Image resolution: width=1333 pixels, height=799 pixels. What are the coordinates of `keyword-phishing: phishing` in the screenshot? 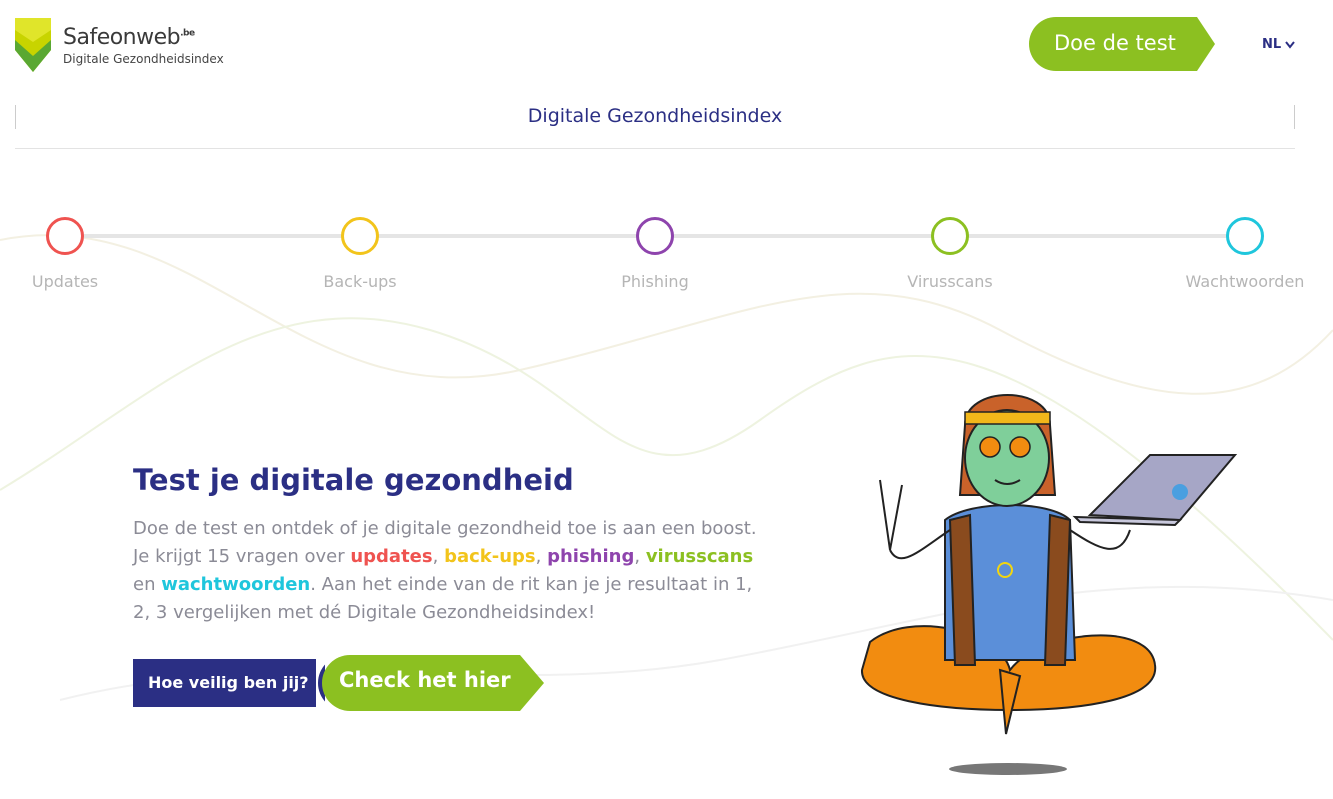 It's located at (591, 556).